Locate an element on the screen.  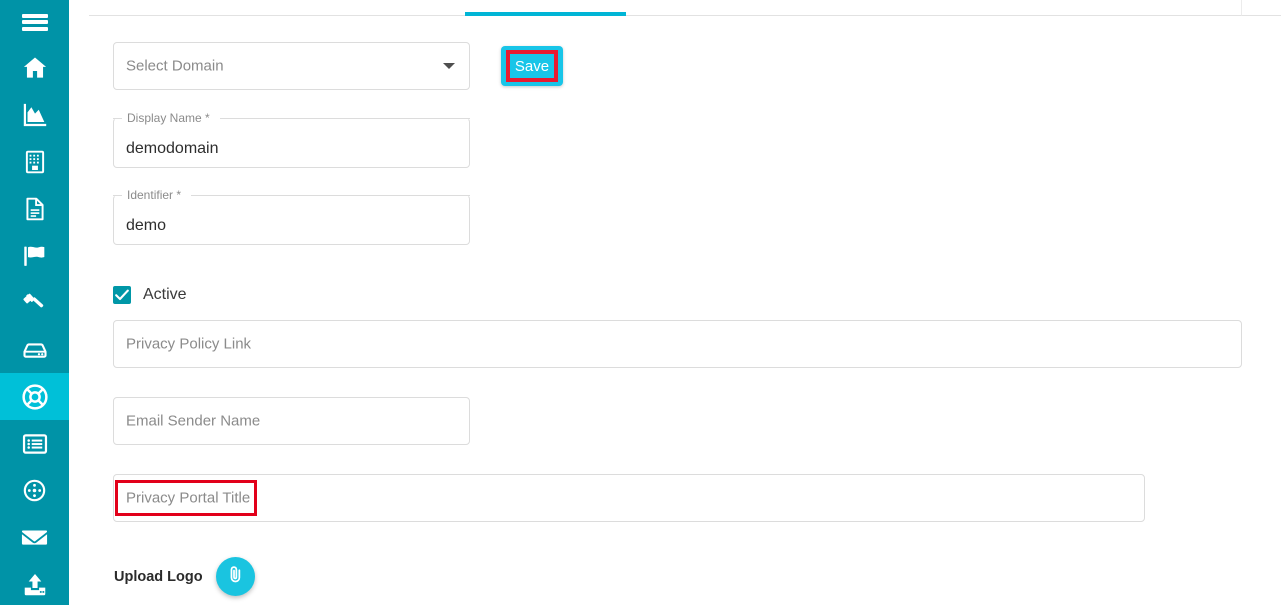
cookie-icon is located at coordinates (34, 490).